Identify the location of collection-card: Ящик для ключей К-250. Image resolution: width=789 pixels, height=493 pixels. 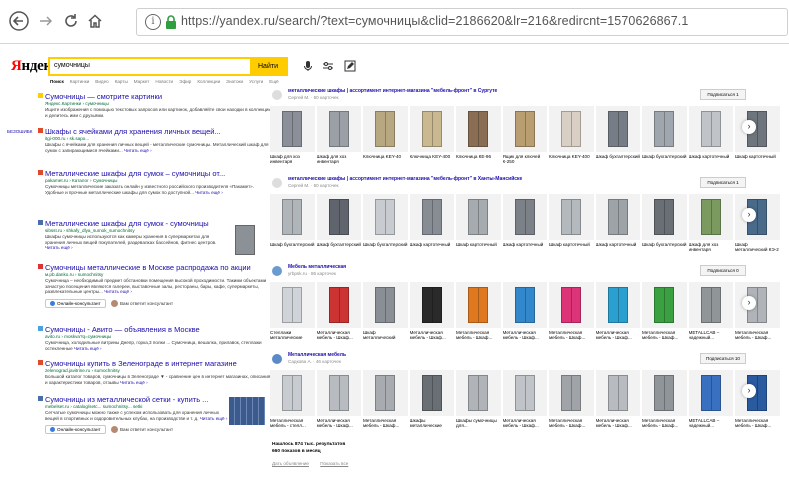
(524, 135).